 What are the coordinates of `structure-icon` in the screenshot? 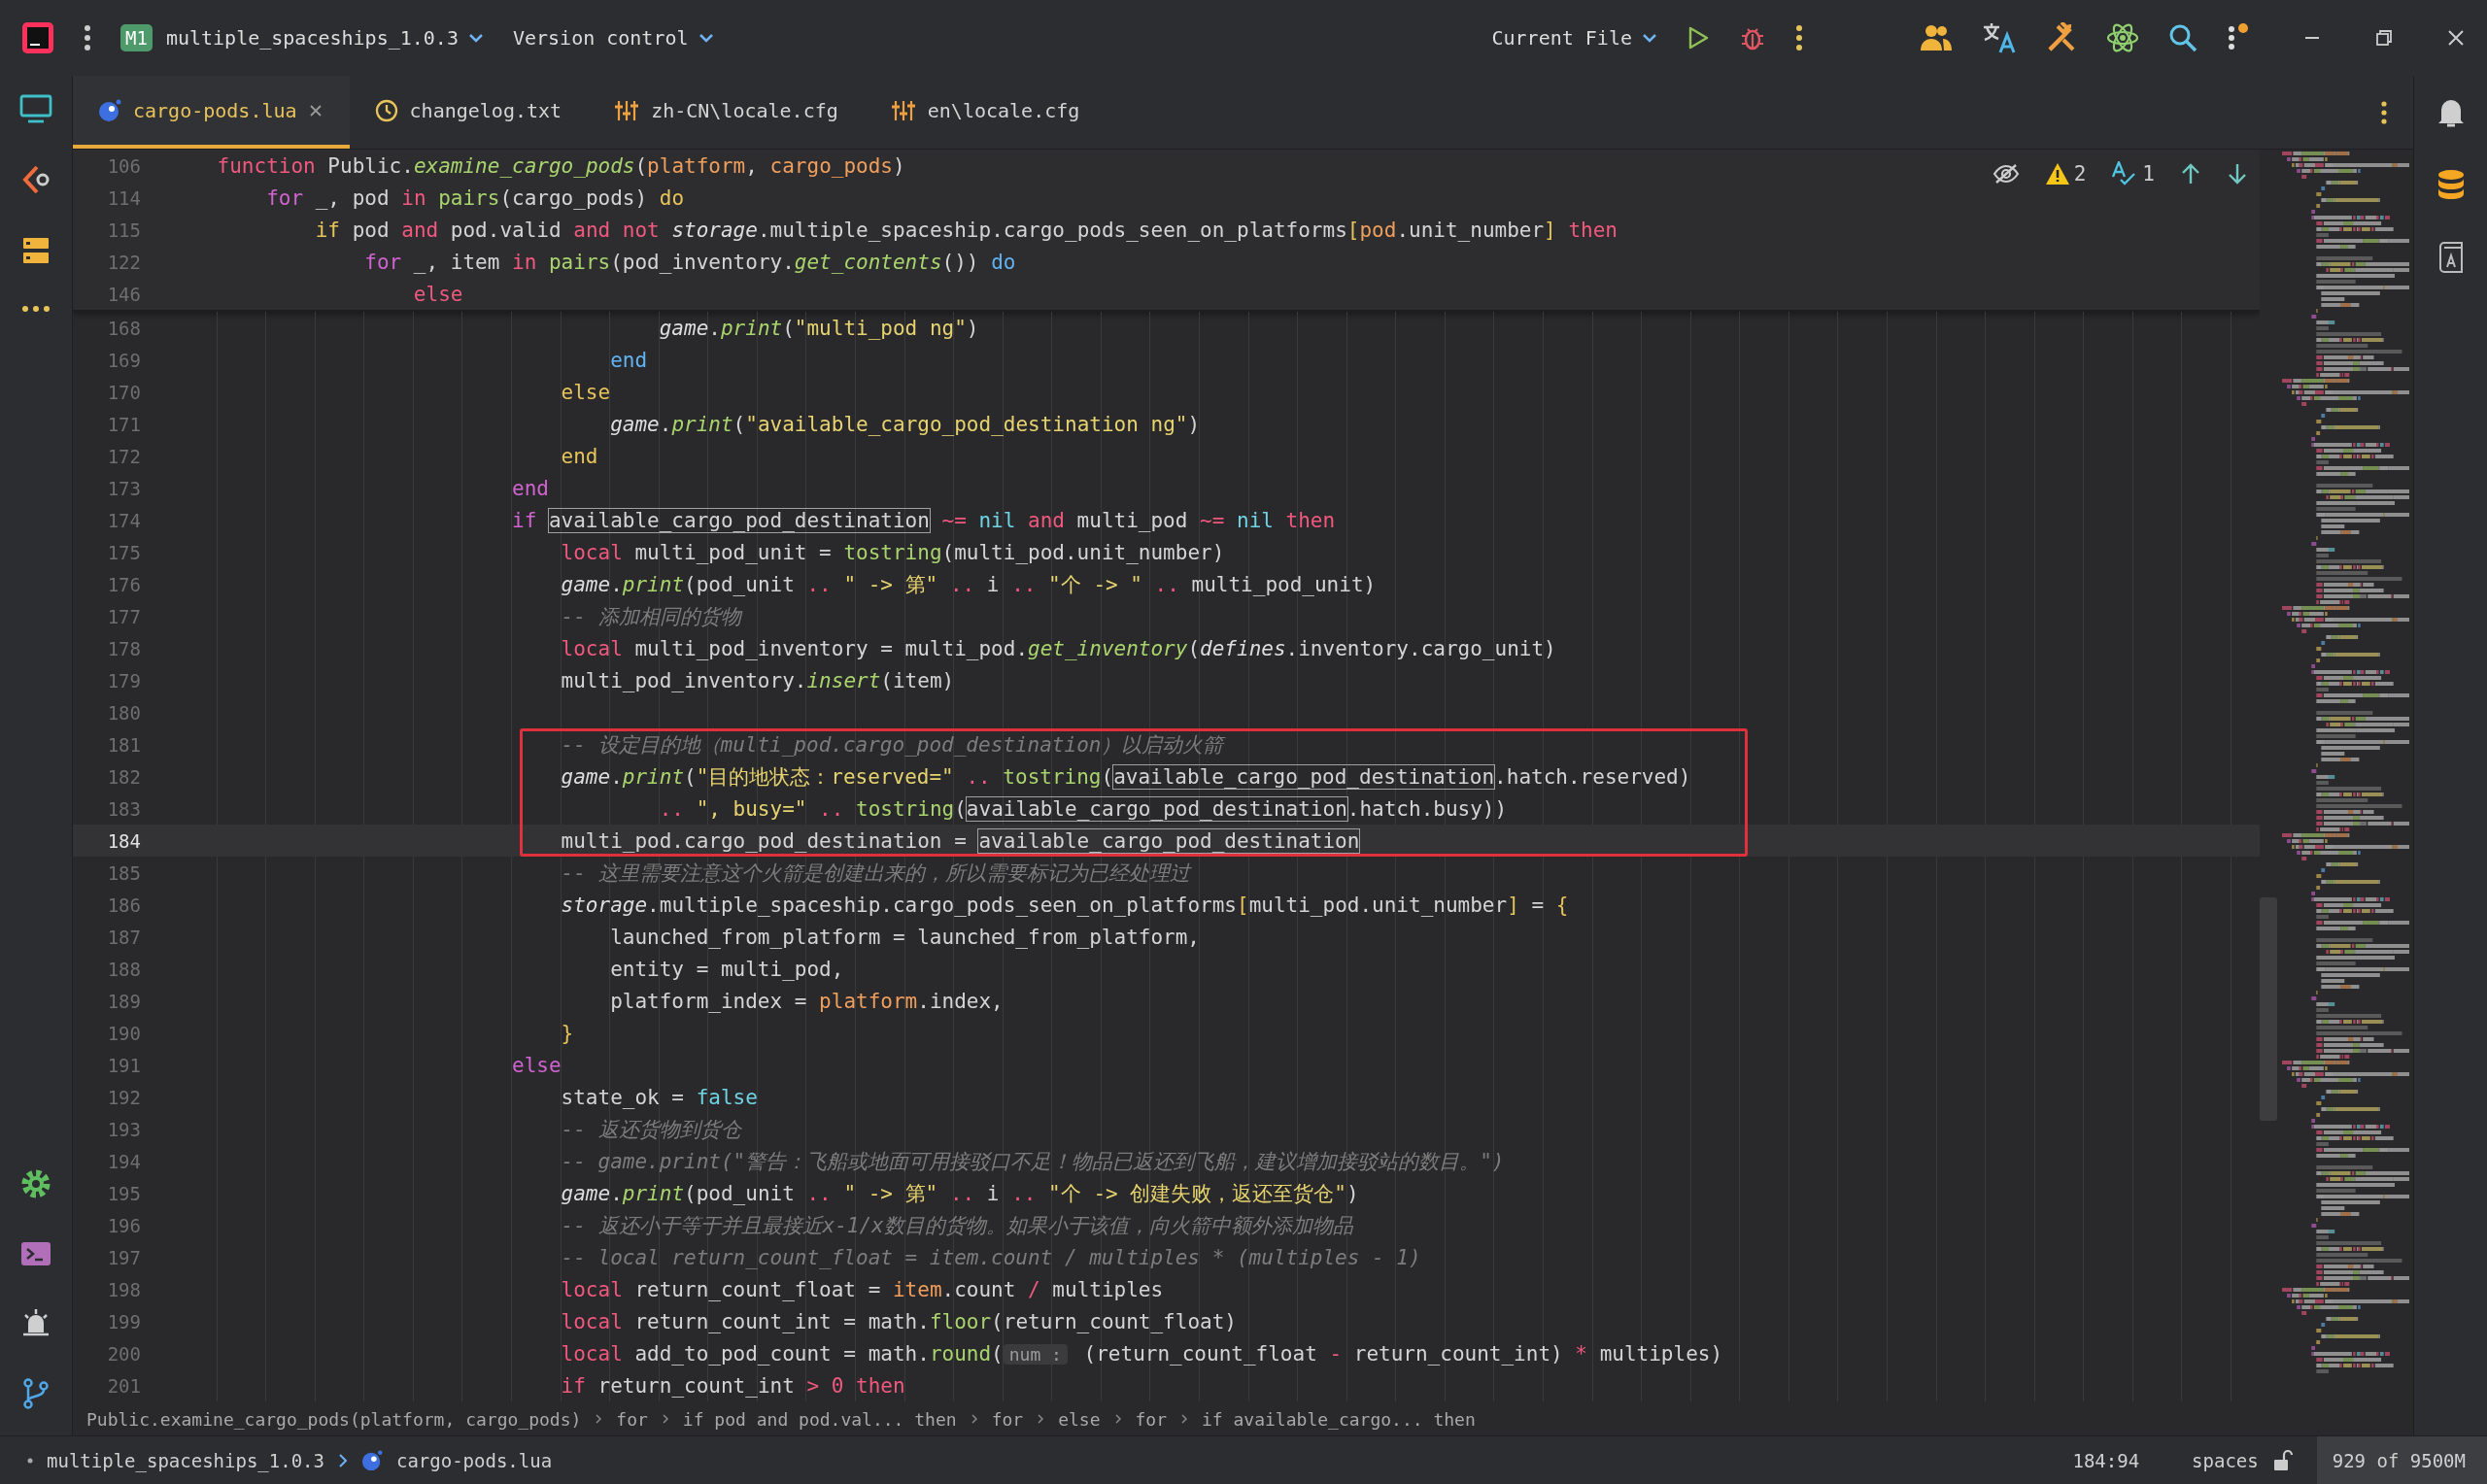 It's located at (35, 250).